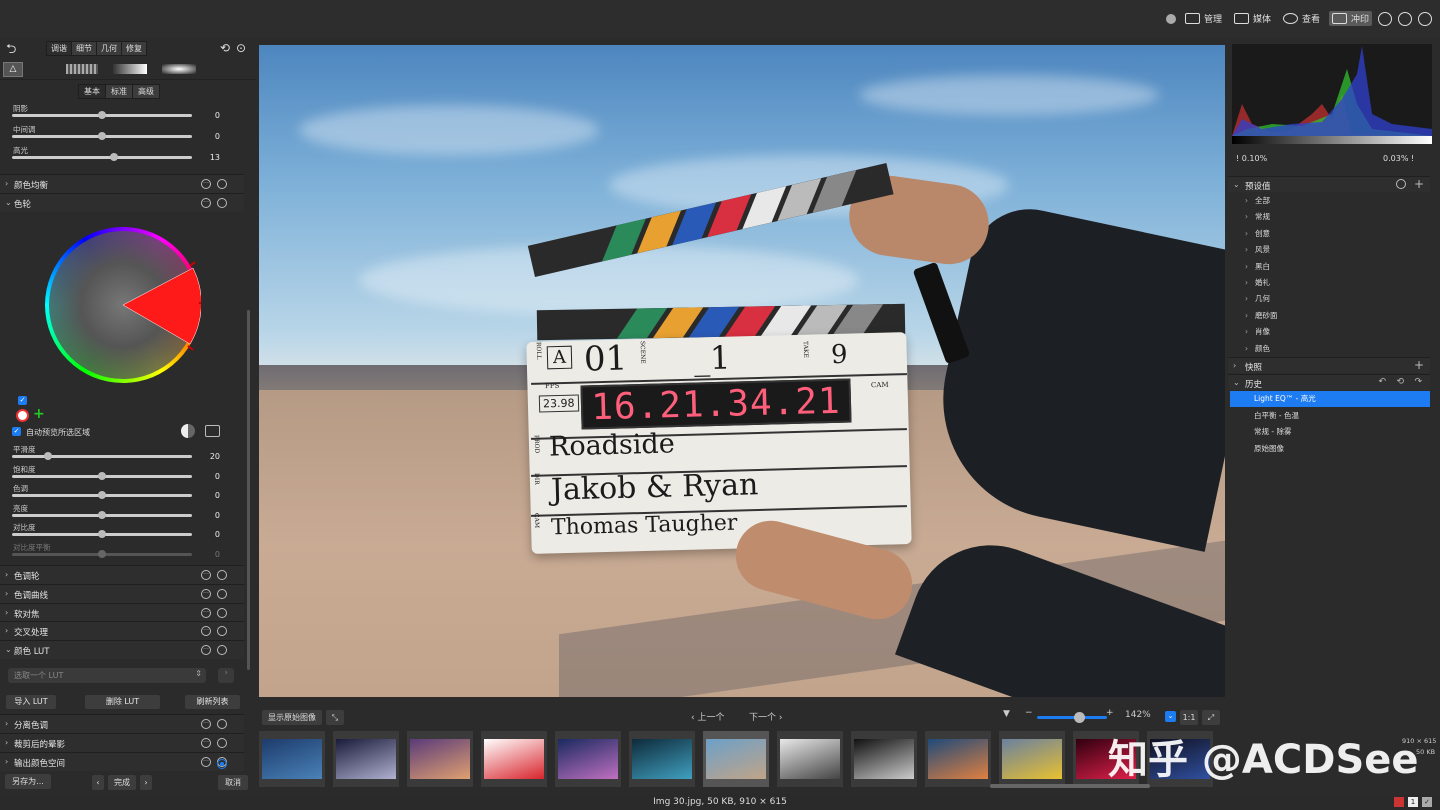  I want to click on tab-tune: 调谐, so click(59, 48).